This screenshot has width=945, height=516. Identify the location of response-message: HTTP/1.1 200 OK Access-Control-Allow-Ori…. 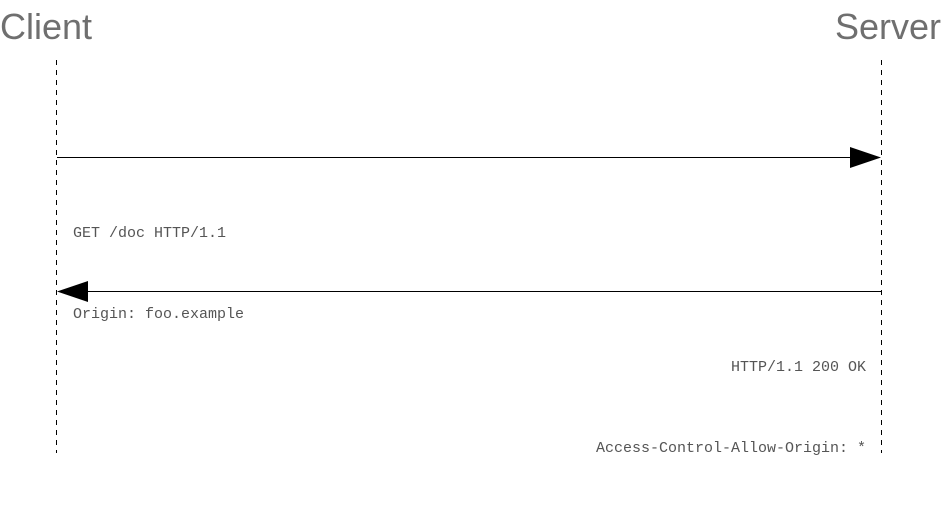
(731, 408).